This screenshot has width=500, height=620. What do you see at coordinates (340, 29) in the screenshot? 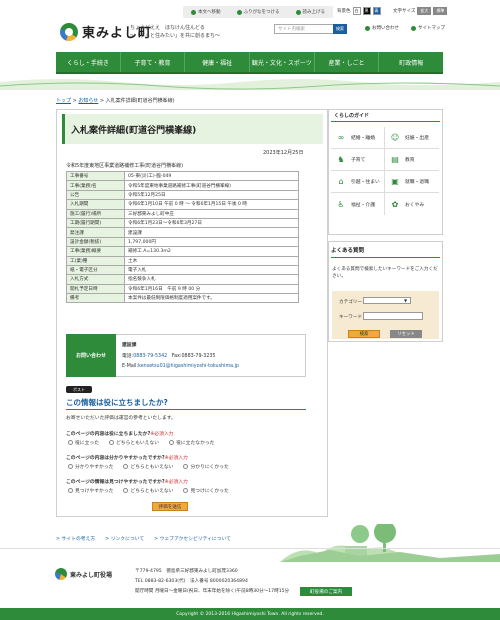
I see `search-button: 検索` at bounding box center [340, 29].